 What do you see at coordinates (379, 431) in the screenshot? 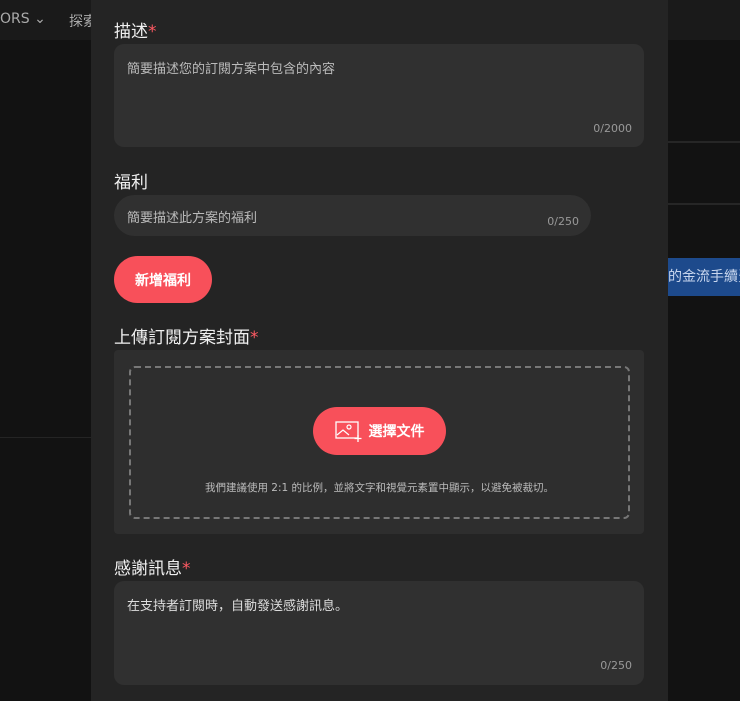
I see `choose-file-button: 選擇文件` at bounding box center [379, 431].